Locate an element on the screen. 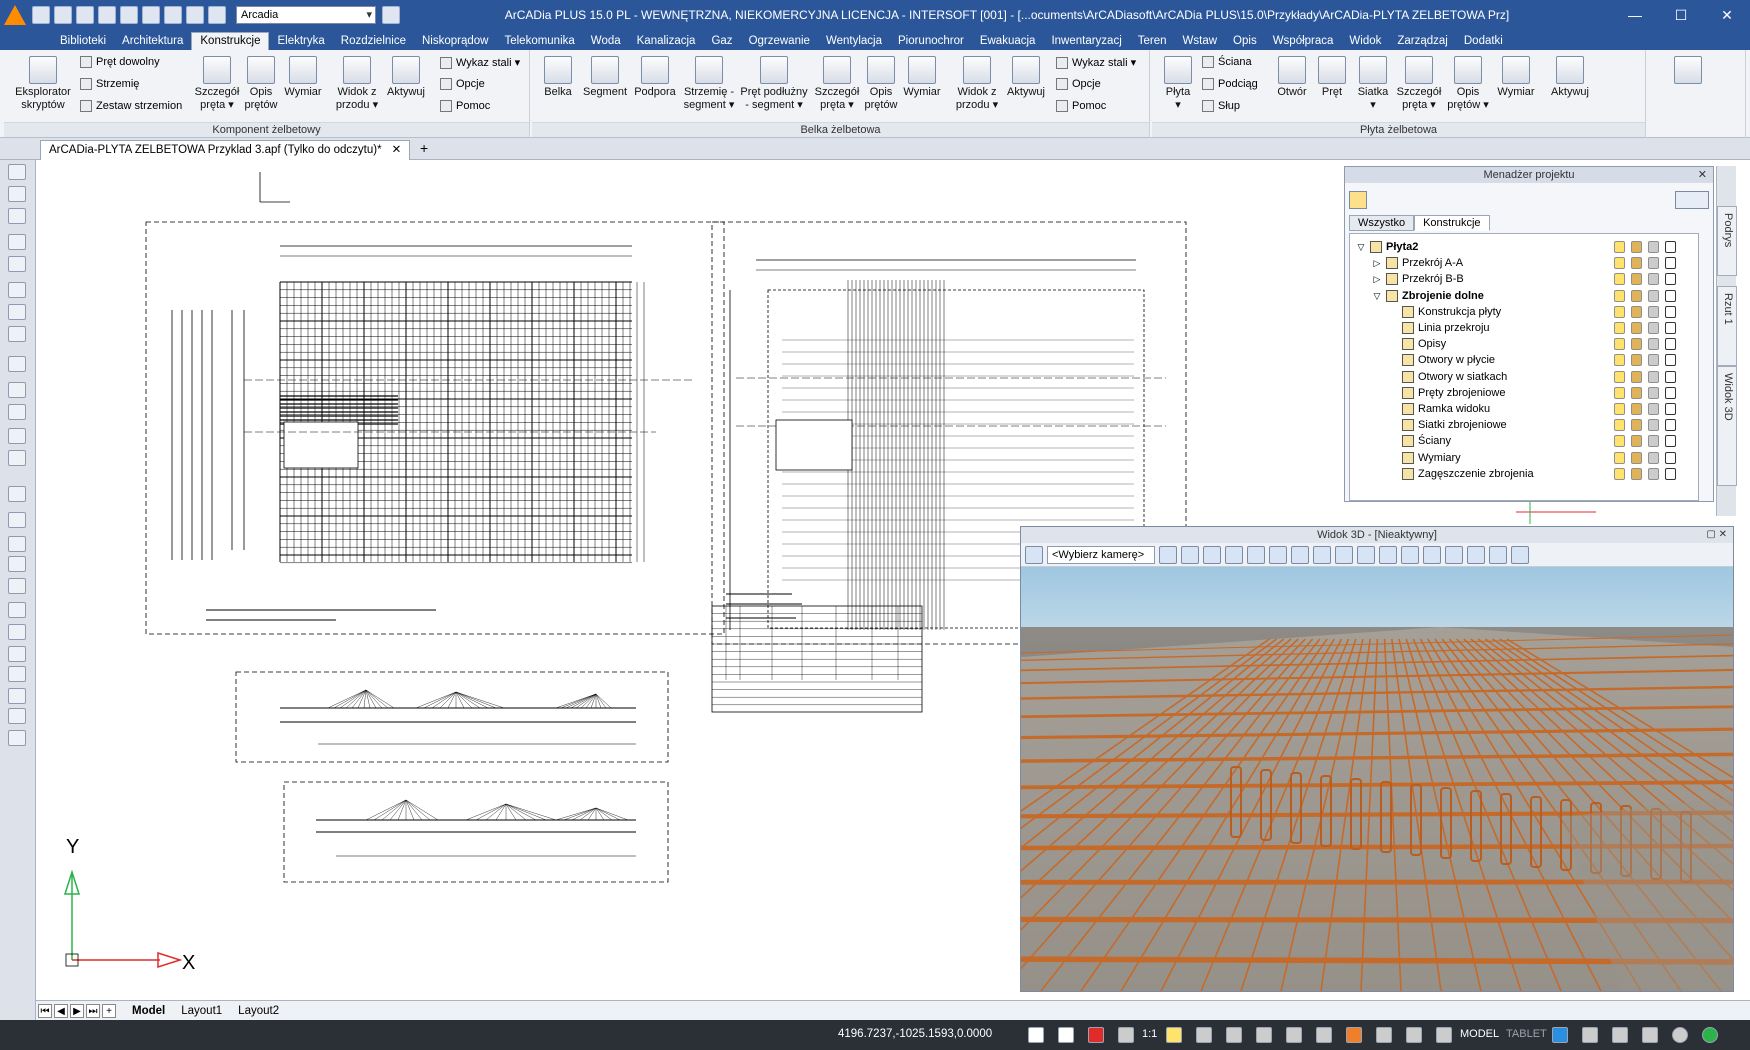 This screenshot has width=1750, height=1050. beam-bar-description-button: Opis prętów is located at coordinates (881, 84).